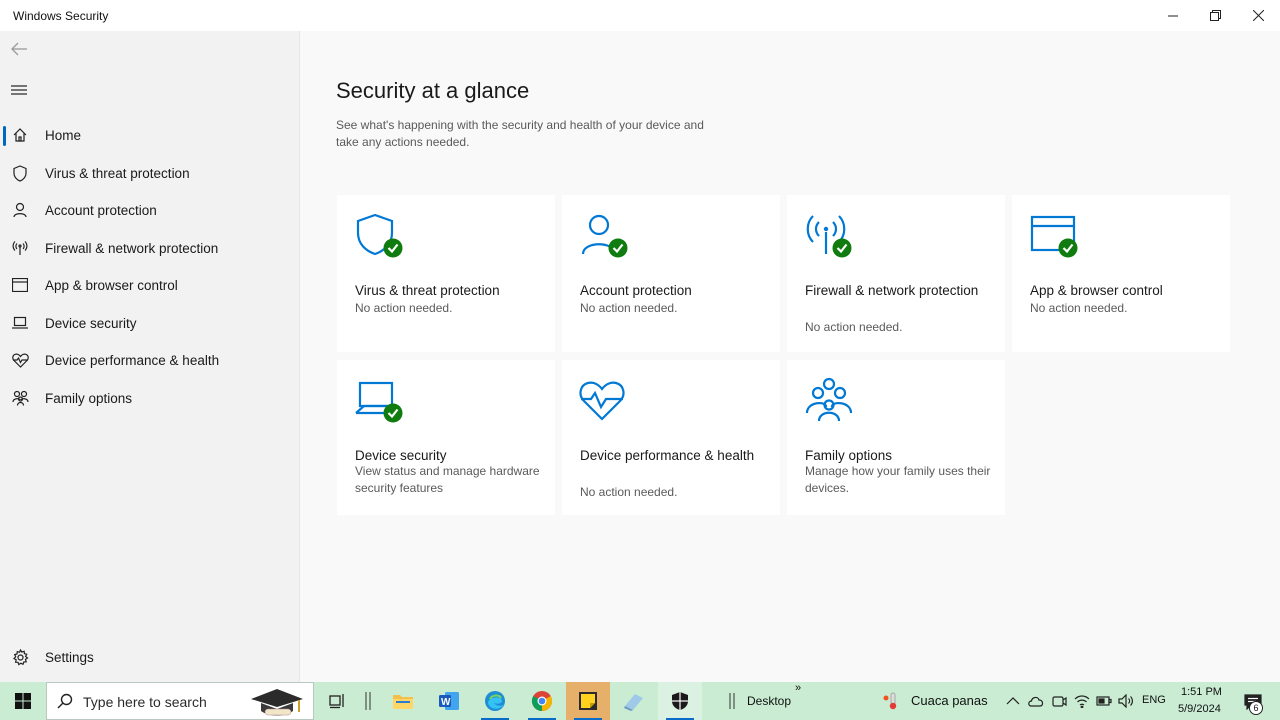  Describe the element at coordinates (1013, 701) in the screenshot. I see `chevron-up-icon` at that location.